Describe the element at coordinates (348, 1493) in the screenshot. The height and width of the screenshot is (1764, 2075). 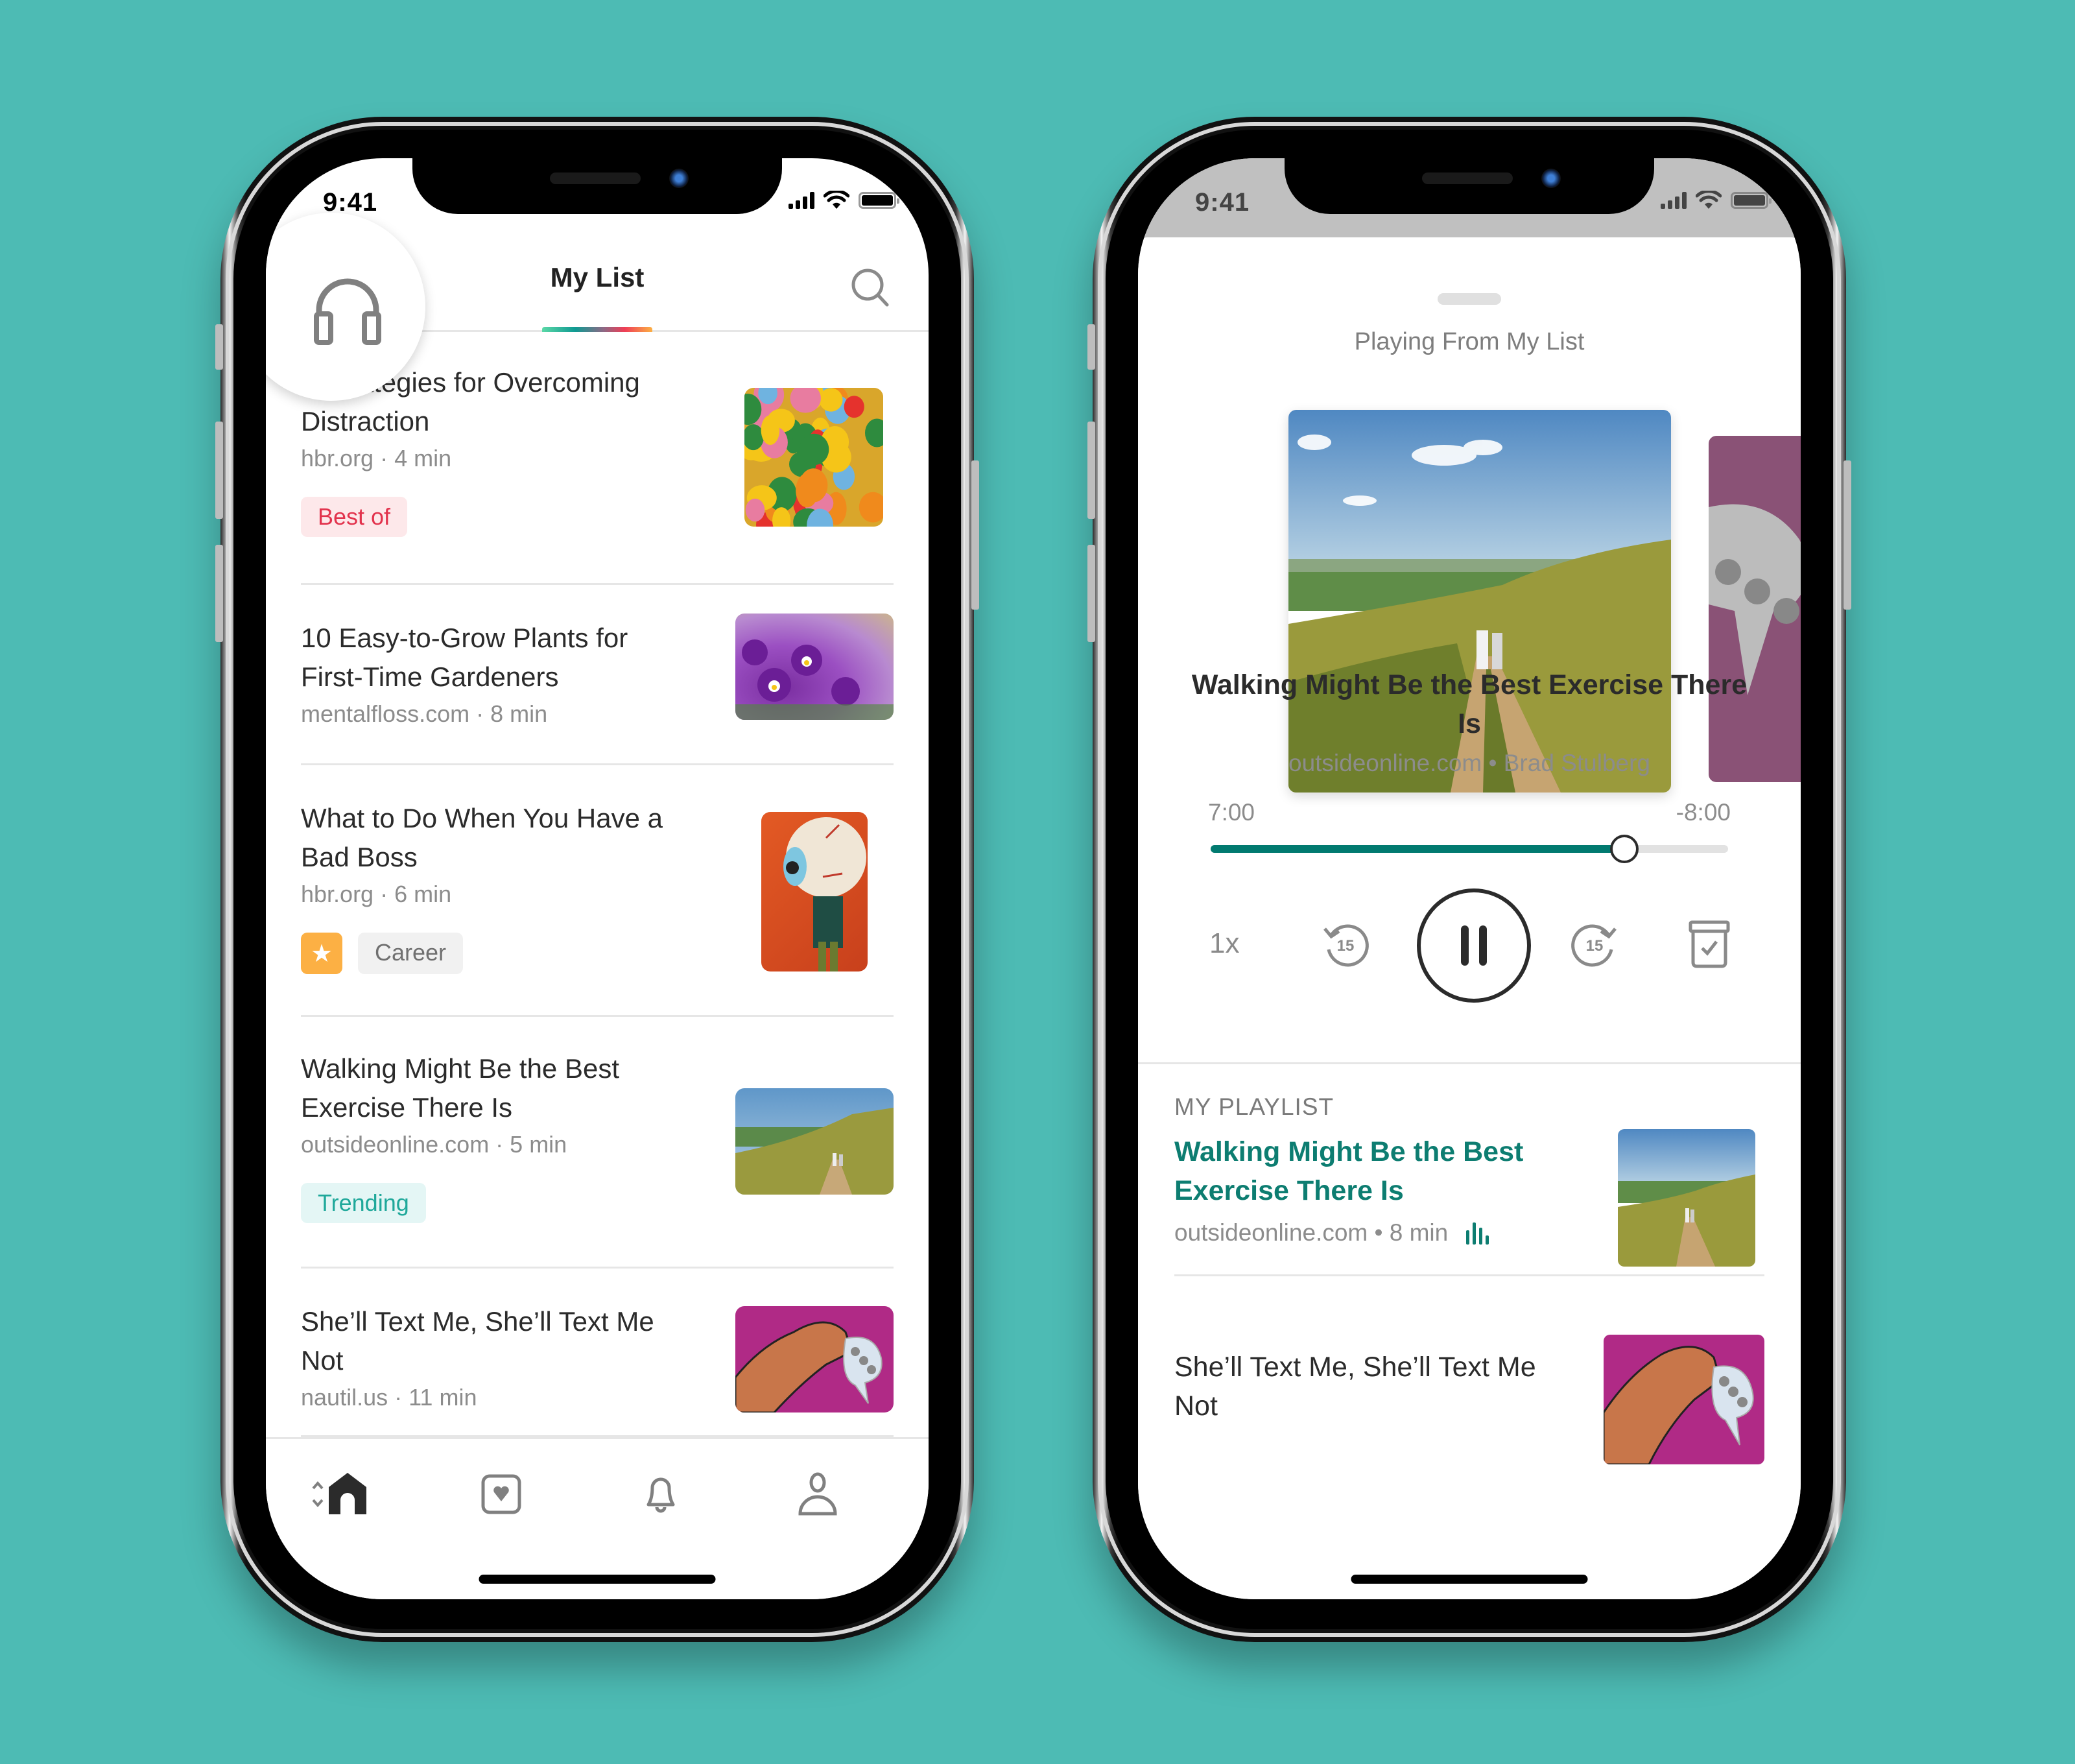
I see `home-icon` at that location.